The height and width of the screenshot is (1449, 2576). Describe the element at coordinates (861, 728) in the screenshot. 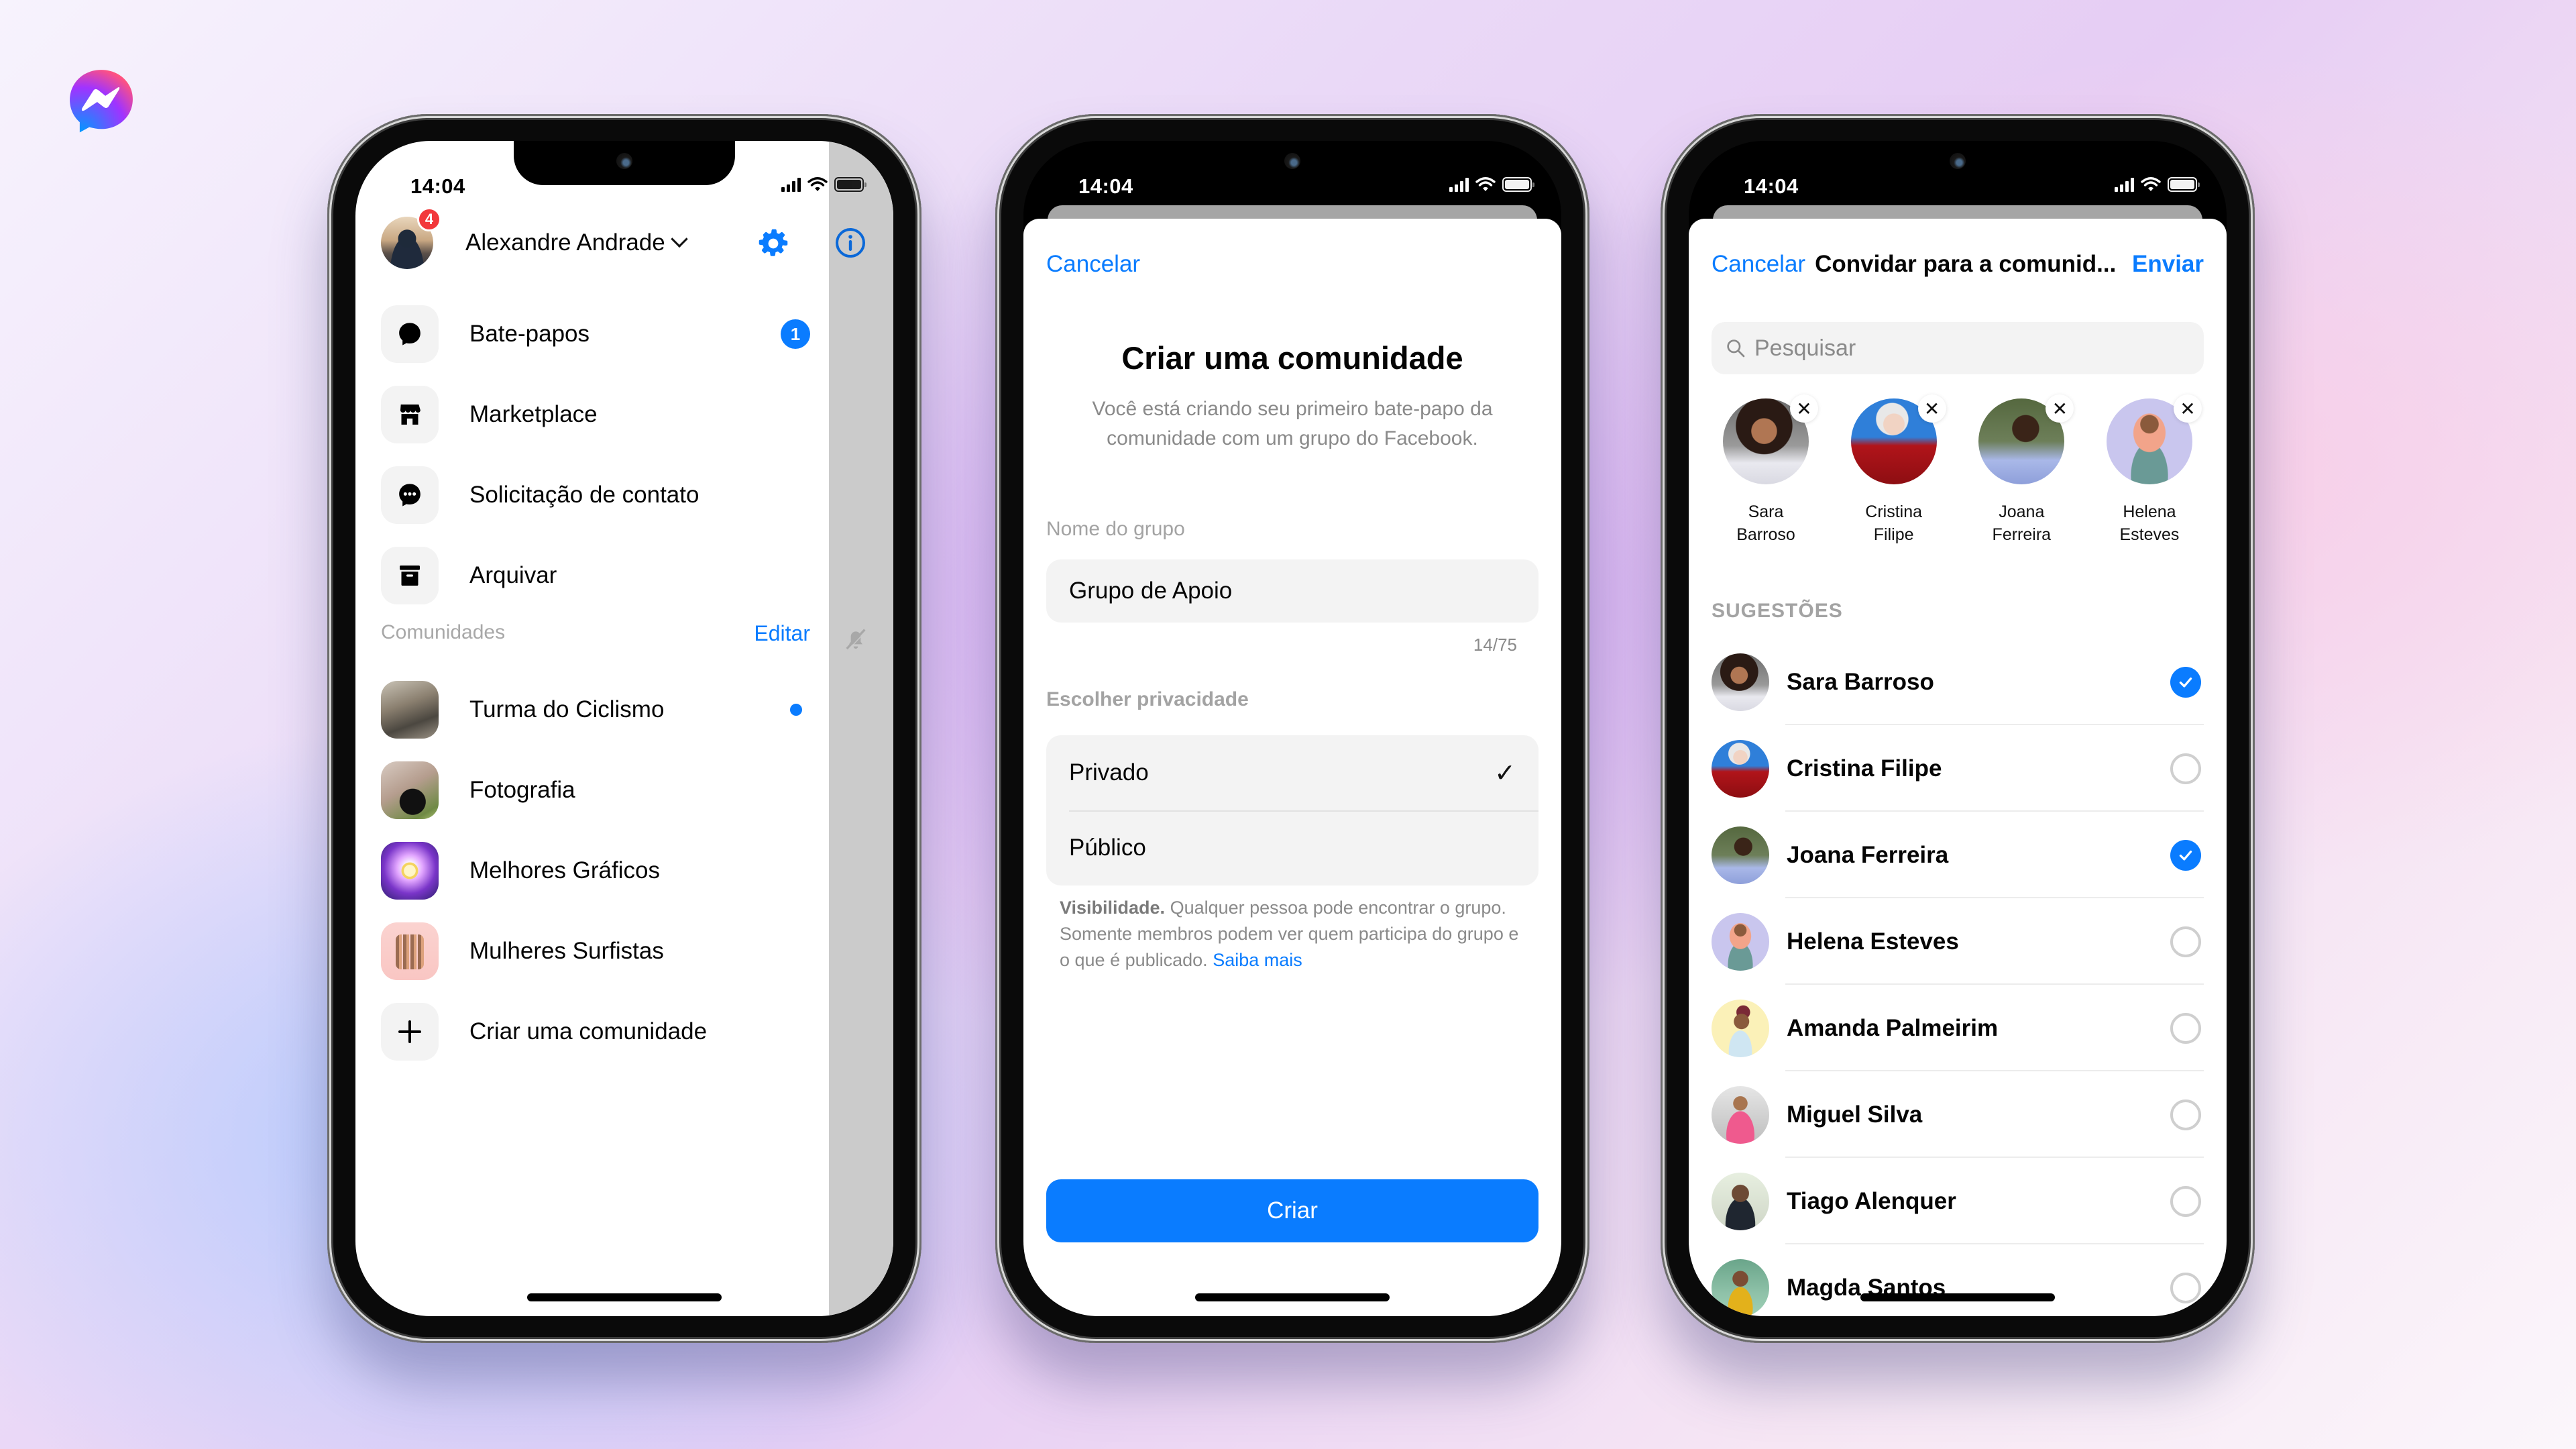

I see `dimmed-background-panel` at that location.